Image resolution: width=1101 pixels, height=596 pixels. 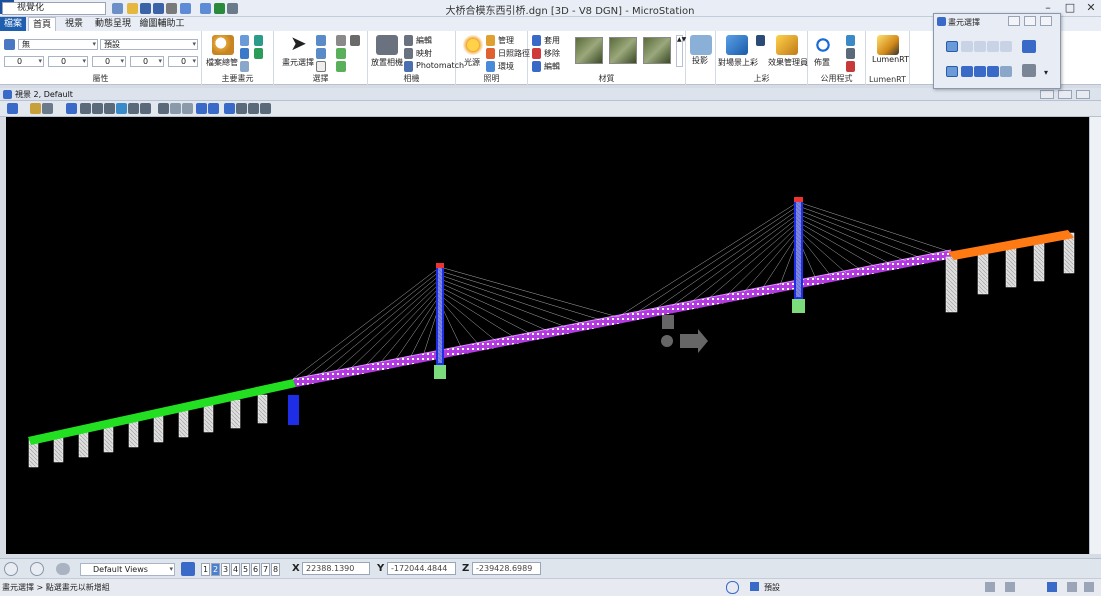 I want to click on open-folder-icon, so click(x=132, y=8).